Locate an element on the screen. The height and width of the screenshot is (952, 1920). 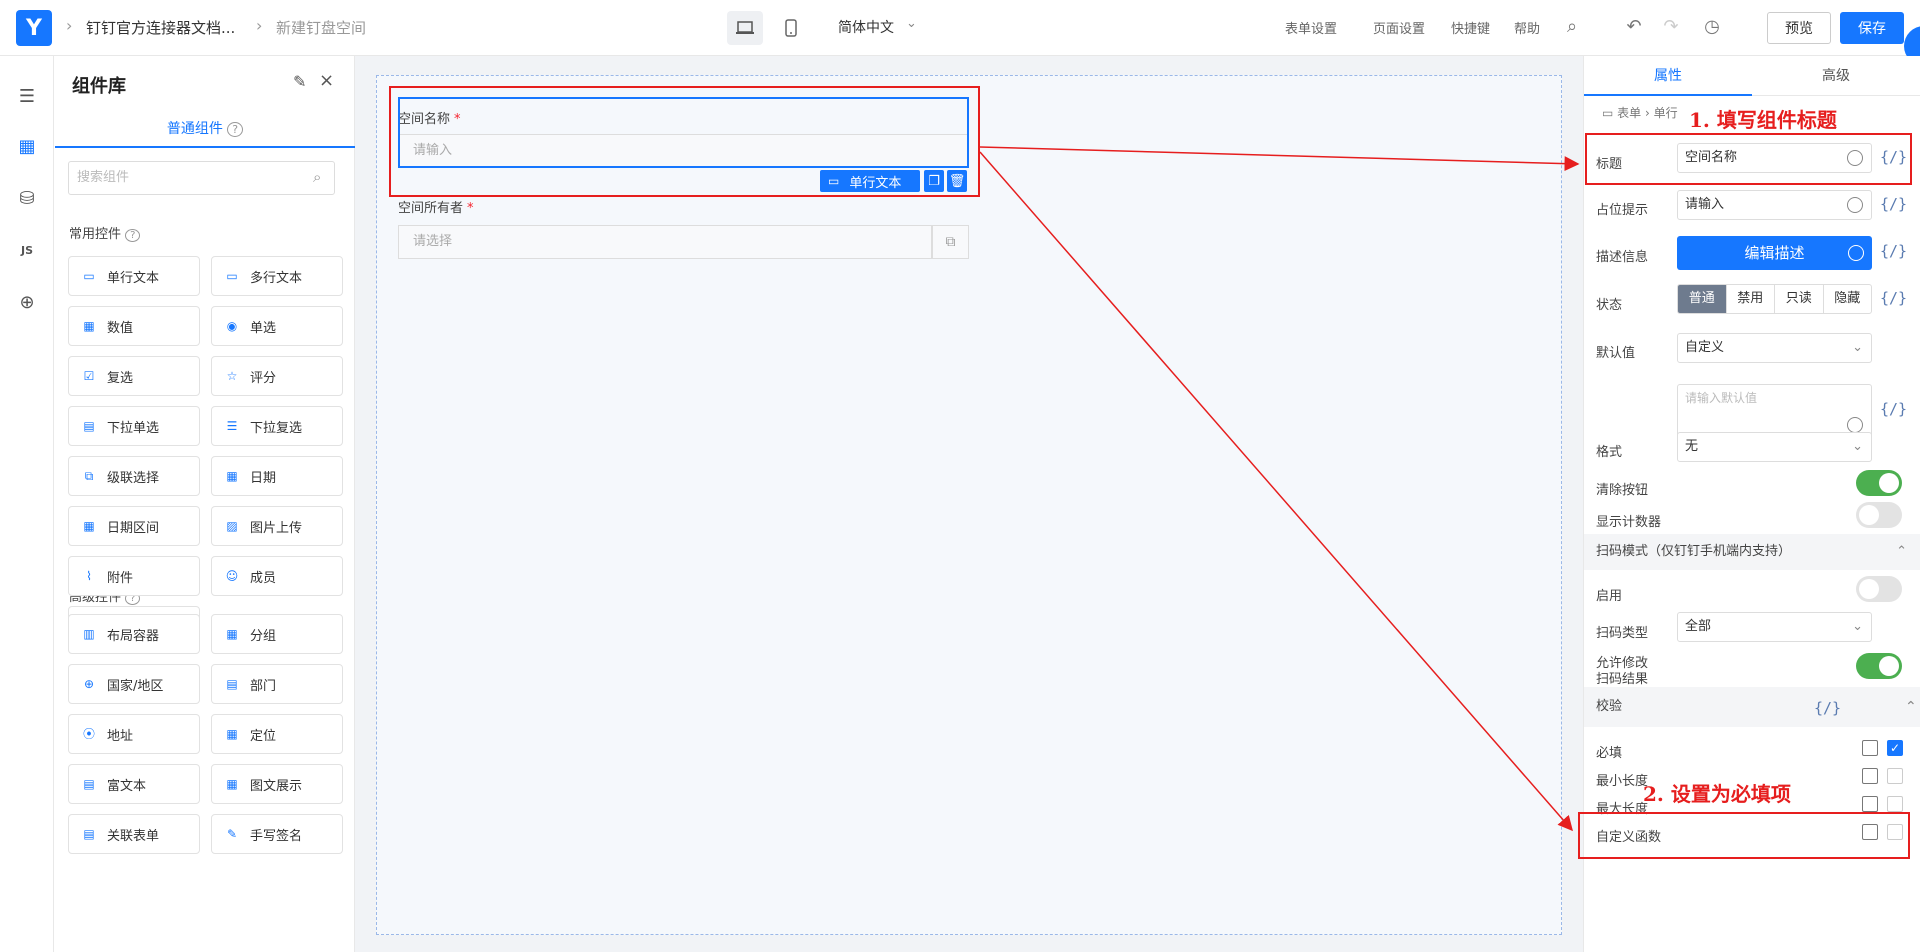
scan-enable-toggle is located at coordinates (1879, 589).